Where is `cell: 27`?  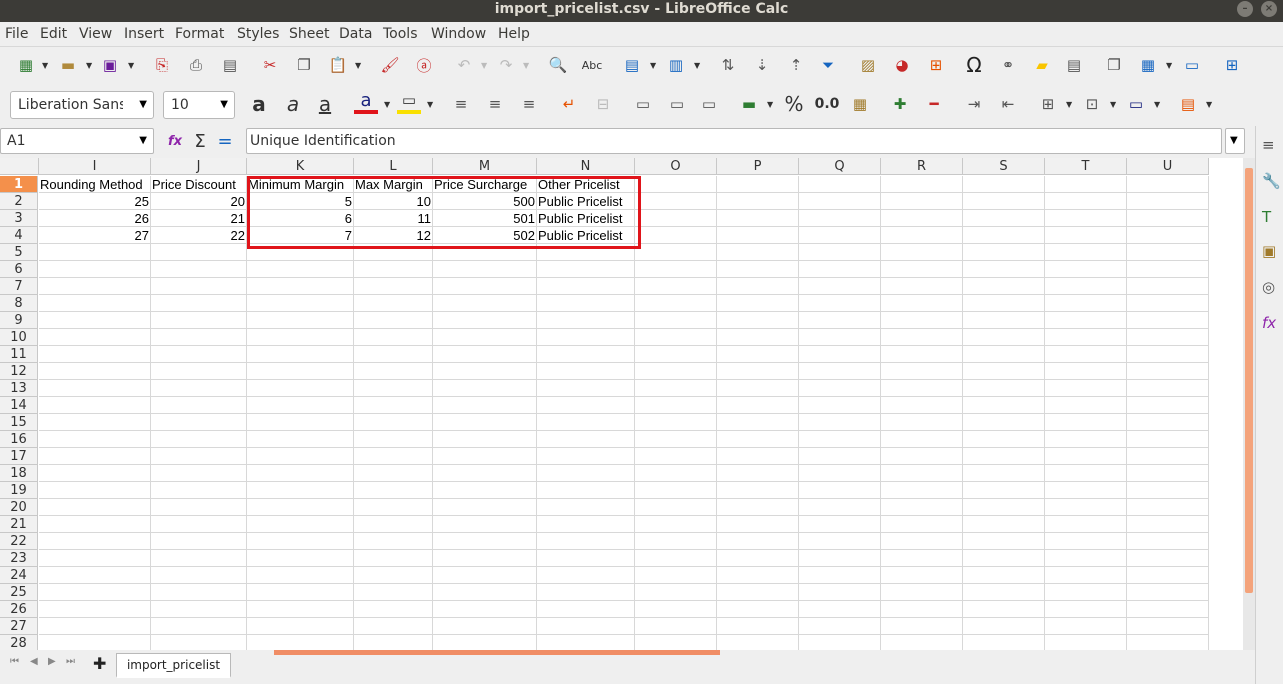
cell: 27 is located at coordinates (95, 235).